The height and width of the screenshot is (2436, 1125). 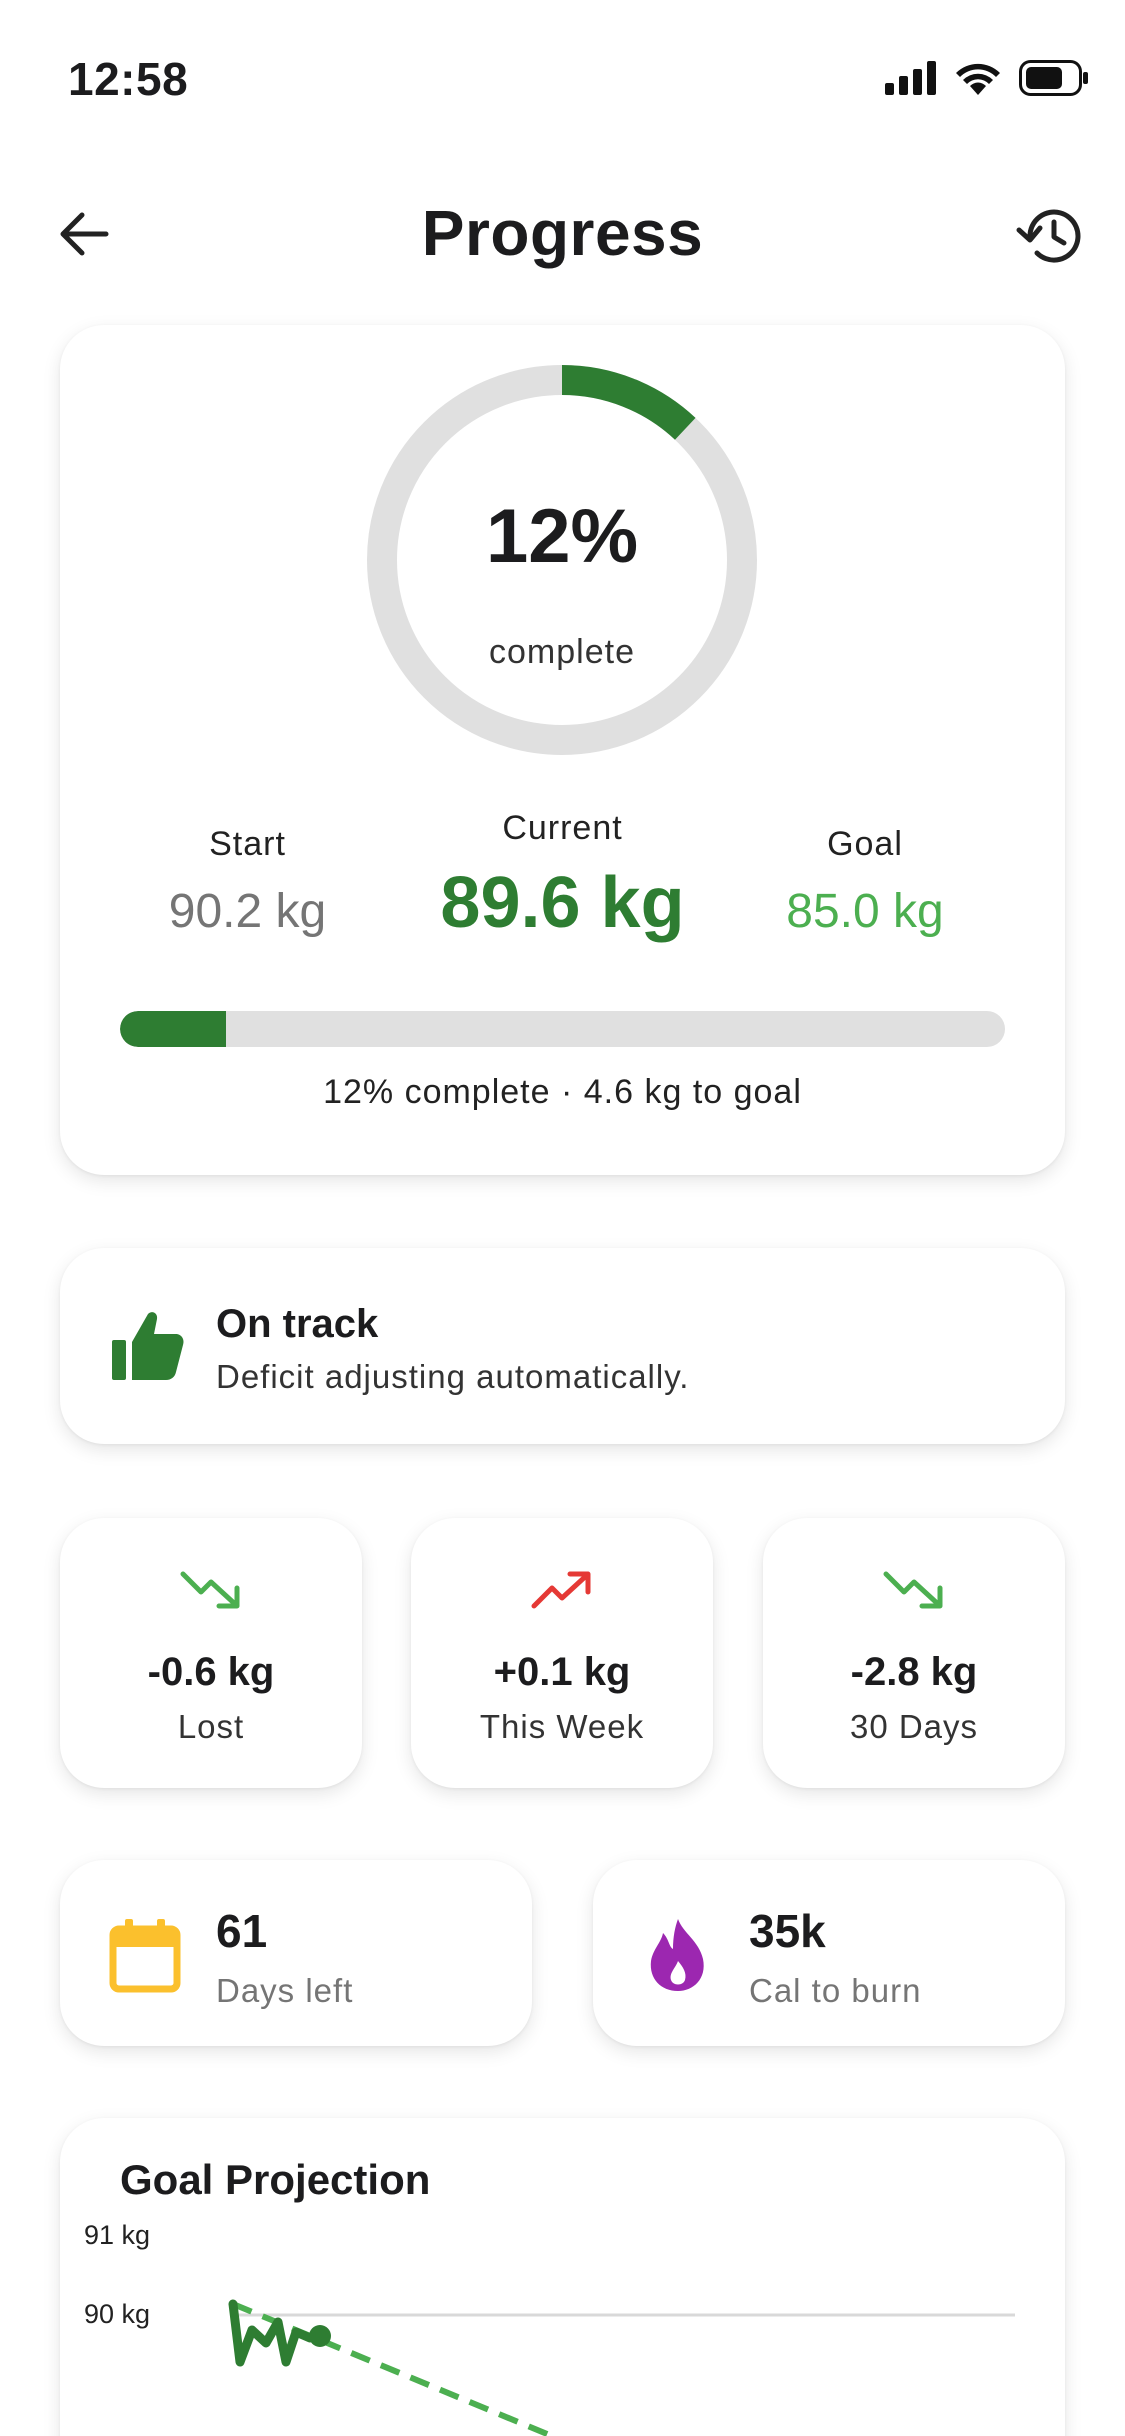 I want to click on goal-projection-card: Goal Projection 91 kg 90 kg, so click(x=562, y=2277).